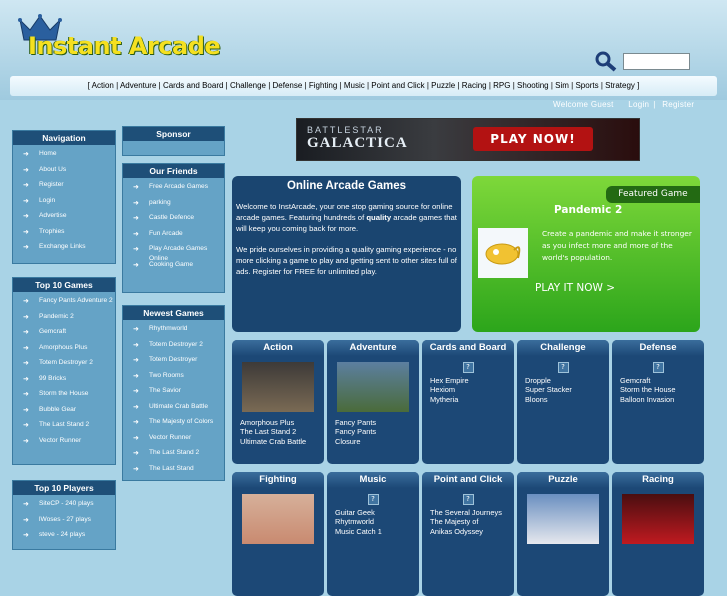  What do you see at coordinates (64, 304) in the screenshot?
I see `list-item: ➜ Fancy Pants Adventure 2` at bounding box center [64, 304].